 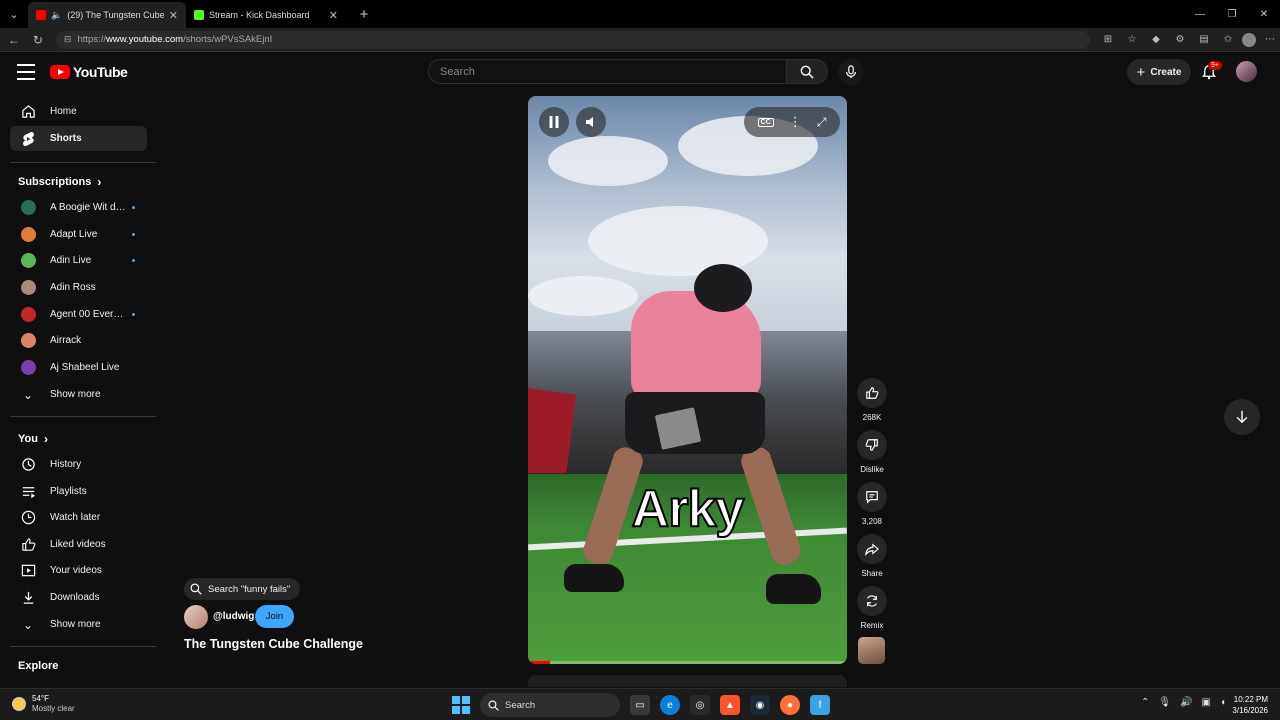 I want to click on tab-youtube: 🔈 (29) The Tungsten Cube Challe ✕, so click(x=107, y=15).